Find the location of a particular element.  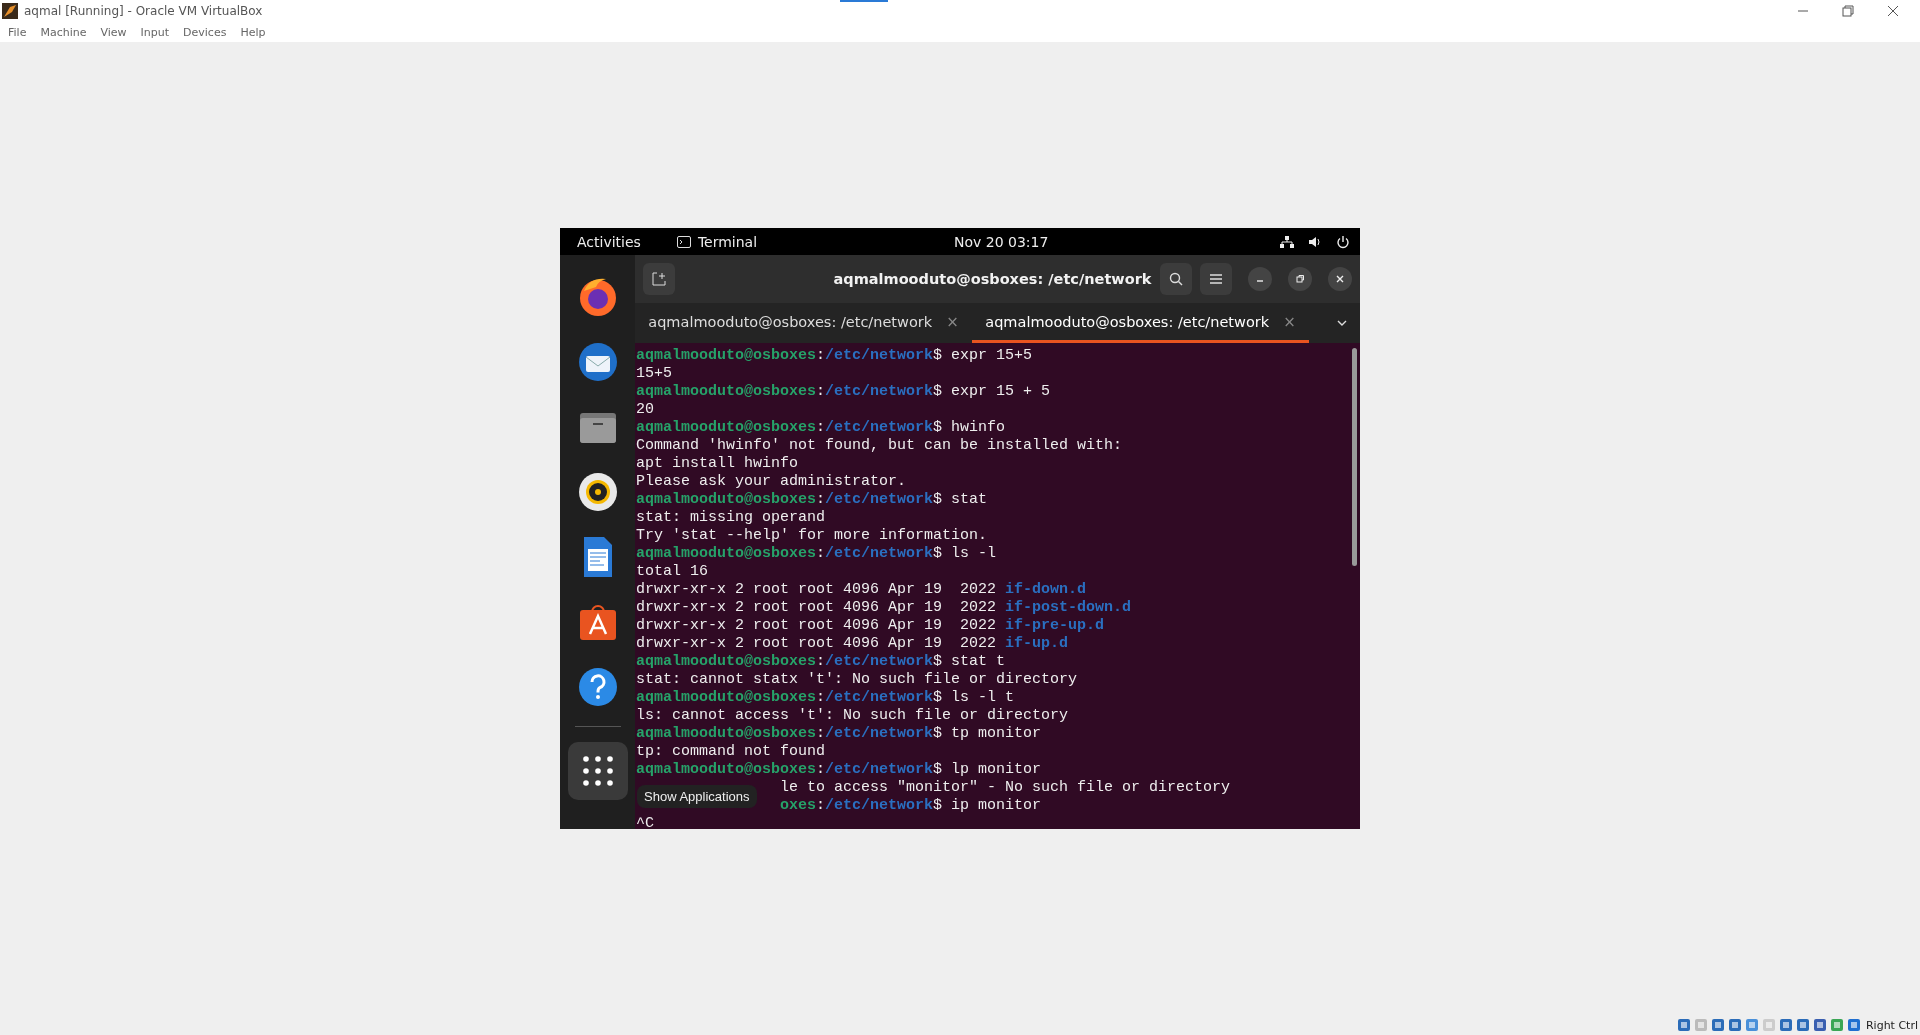

menu-item: File is located at coordinates (17, 32).